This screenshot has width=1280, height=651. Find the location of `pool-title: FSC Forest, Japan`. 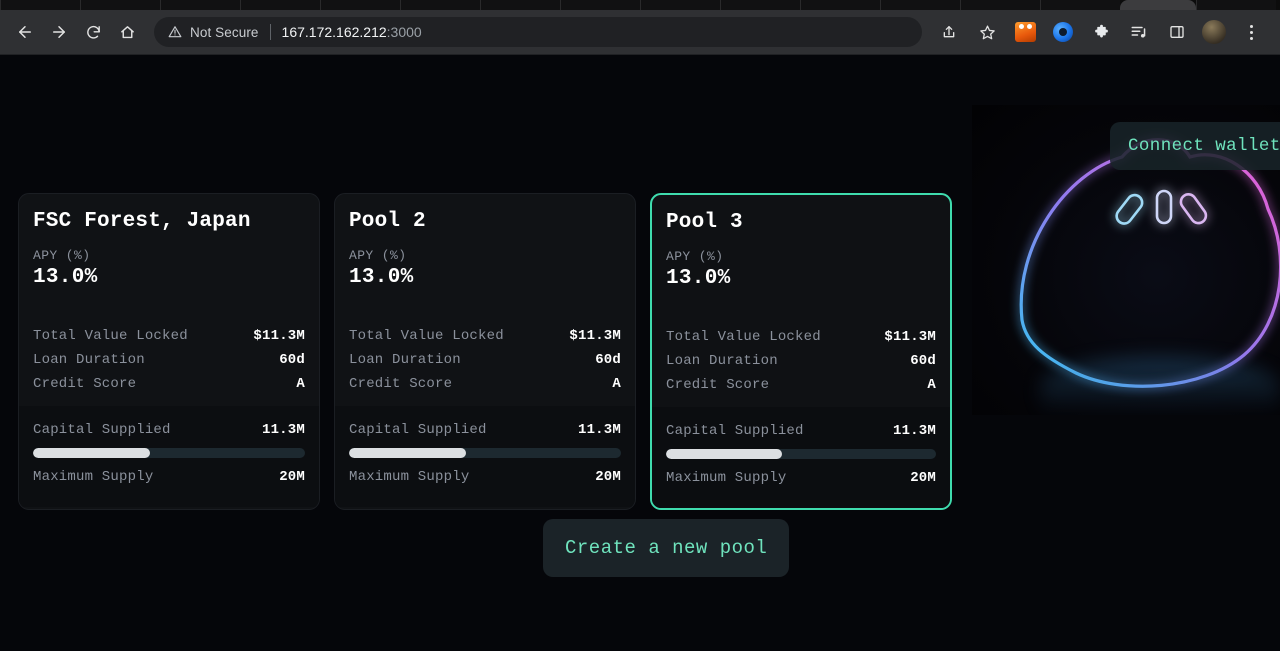

pool-title: FSC Forest, Japan is located at coordinates (142, 221).